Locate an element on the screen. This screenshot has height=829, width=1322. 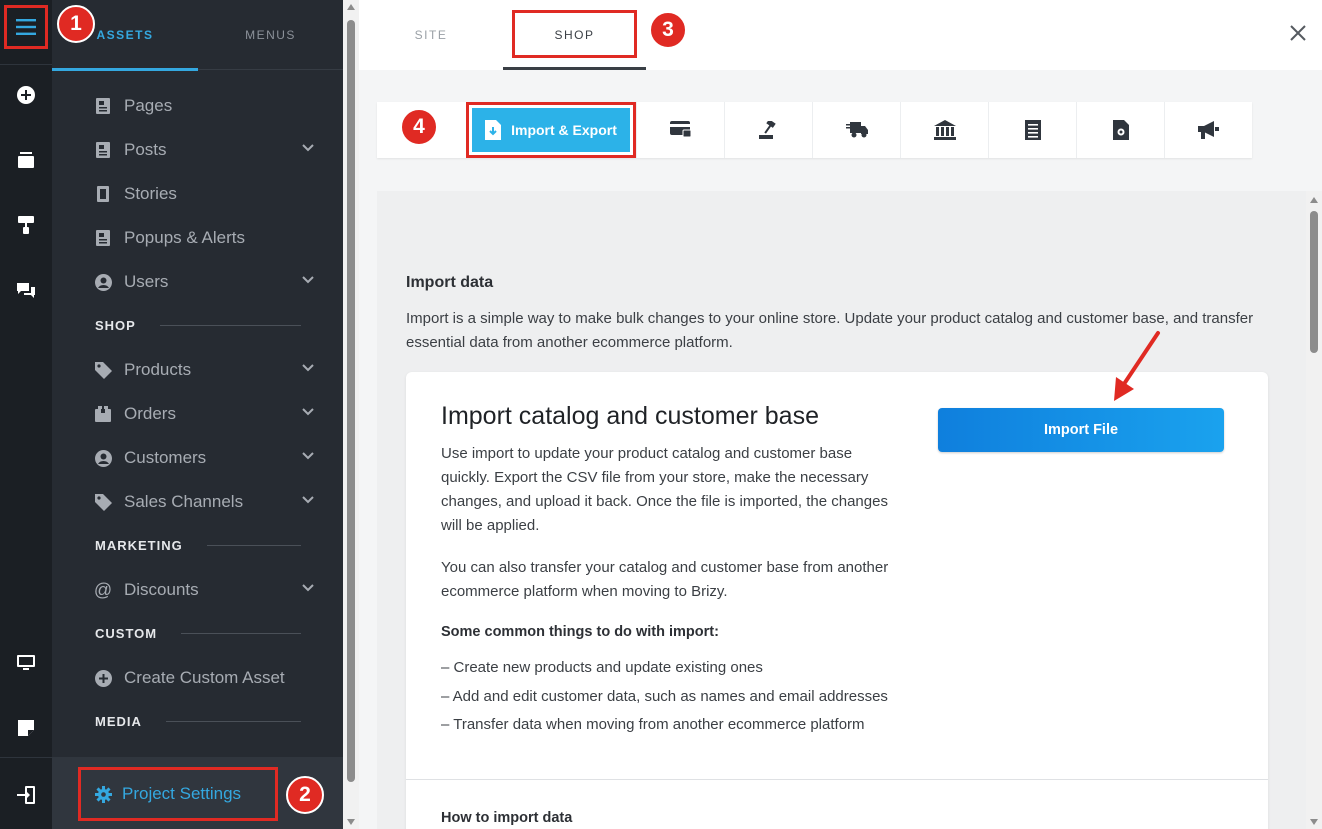
file-gear-icon is located at coordinates (1120, 130).